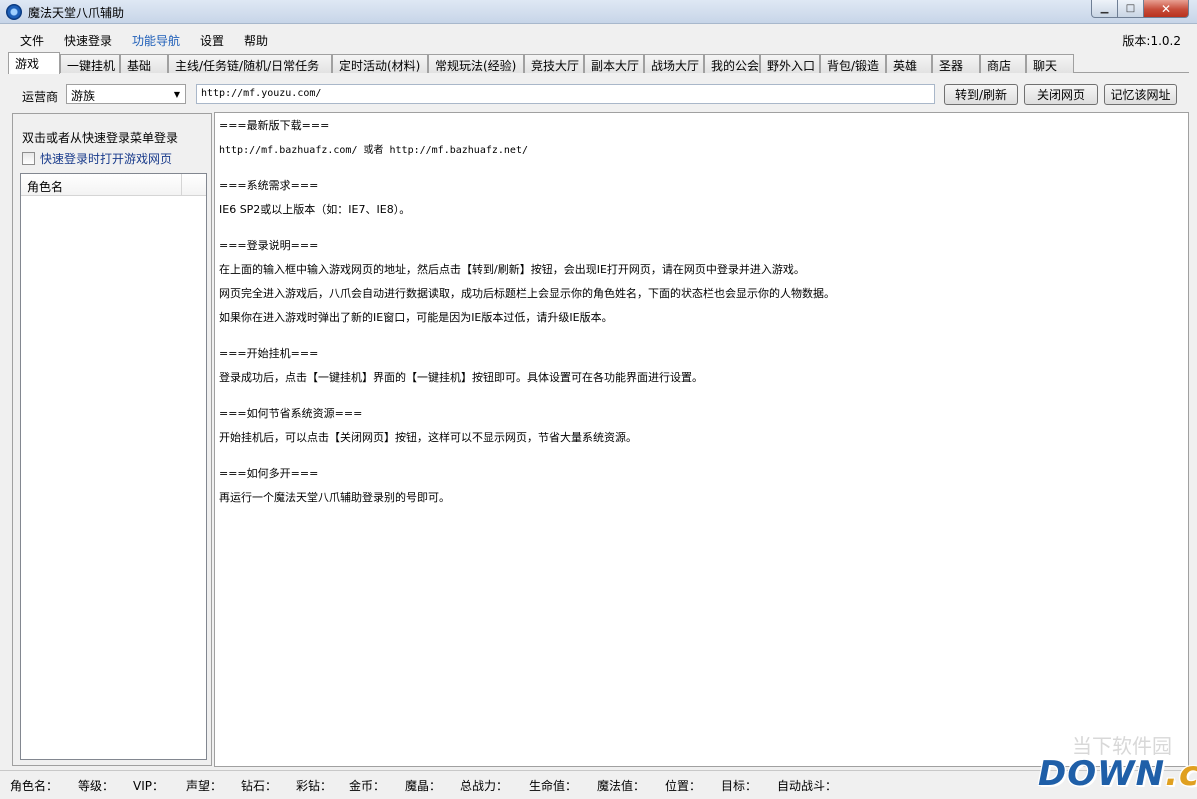 The width and height of the screenshot is (1197, 799). Describe the element at coordinates (428, 437) in the screenshot. I see `text-line: 开始挂机后，可以点击【关闭网页】按钮，这样可以不显示网页，节省大量系统资源。` at that location.